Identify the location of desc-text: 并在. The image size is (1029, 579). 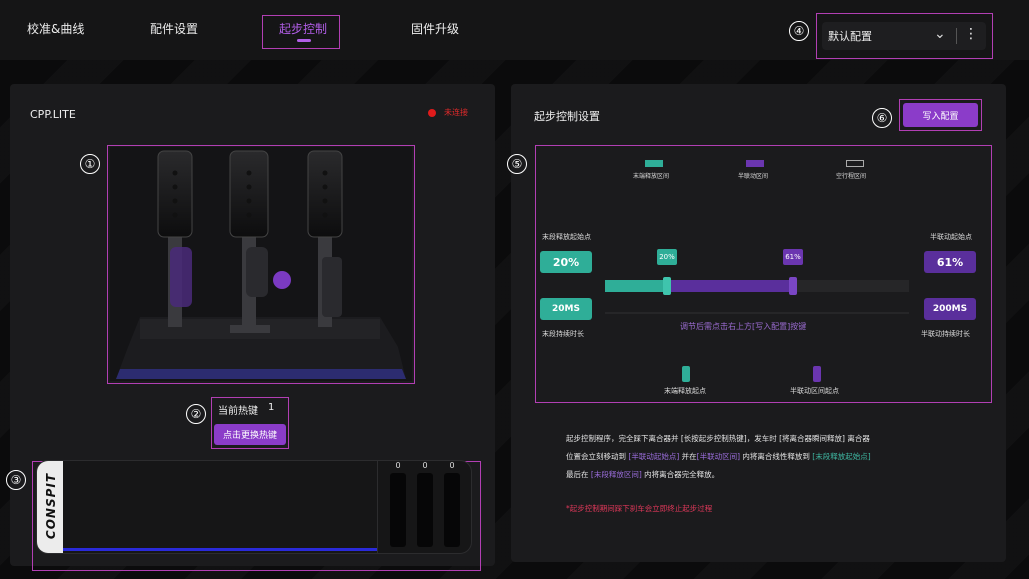
(688, 456).